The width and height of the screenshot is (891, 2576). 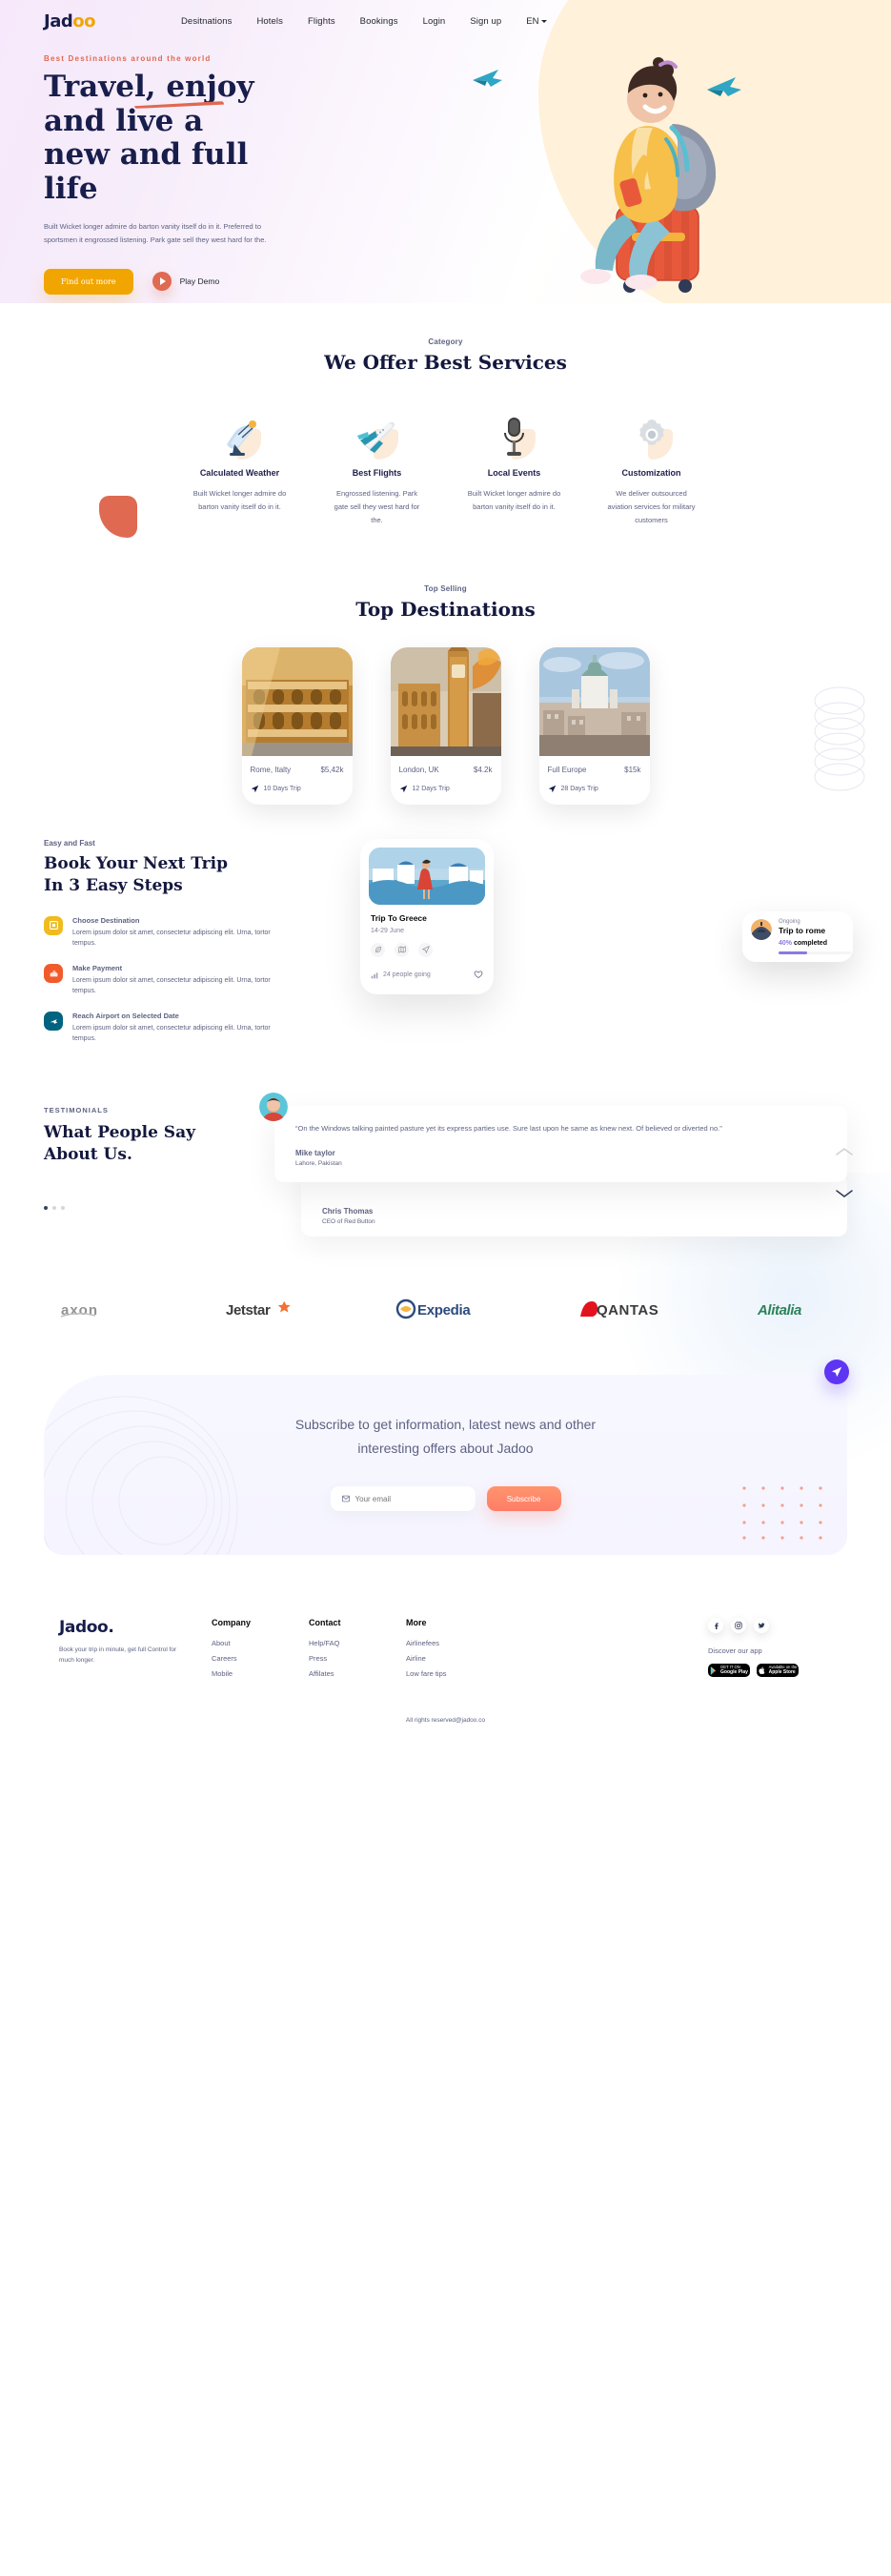 What do you see at coordinates (836, 1372) in the screenshot?
I see `paper-plane-icon` at bounding box center [836, 1372].